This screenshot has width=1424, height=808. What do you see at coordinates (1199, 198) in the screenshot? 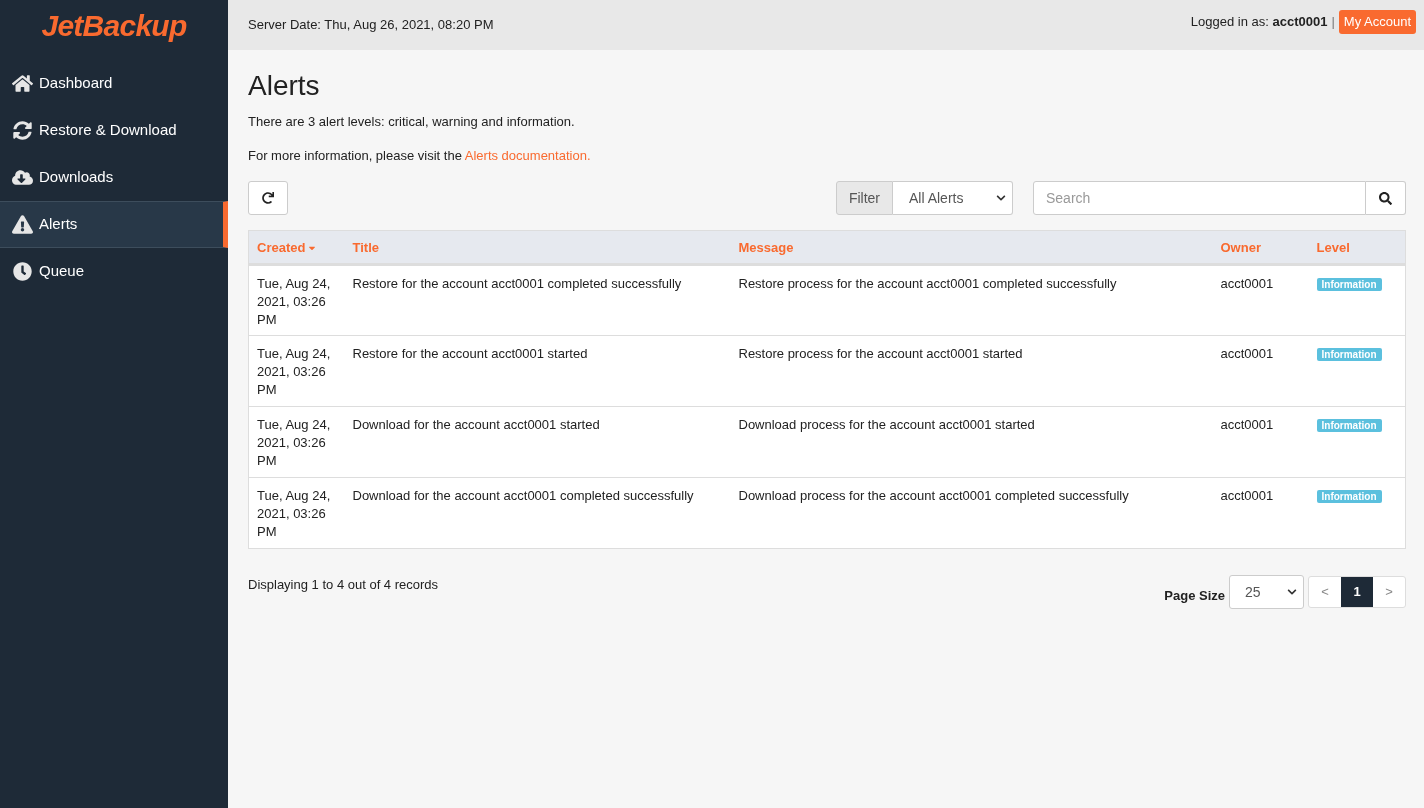
I see `search-field: Search` at bounding box center [1199, 198].